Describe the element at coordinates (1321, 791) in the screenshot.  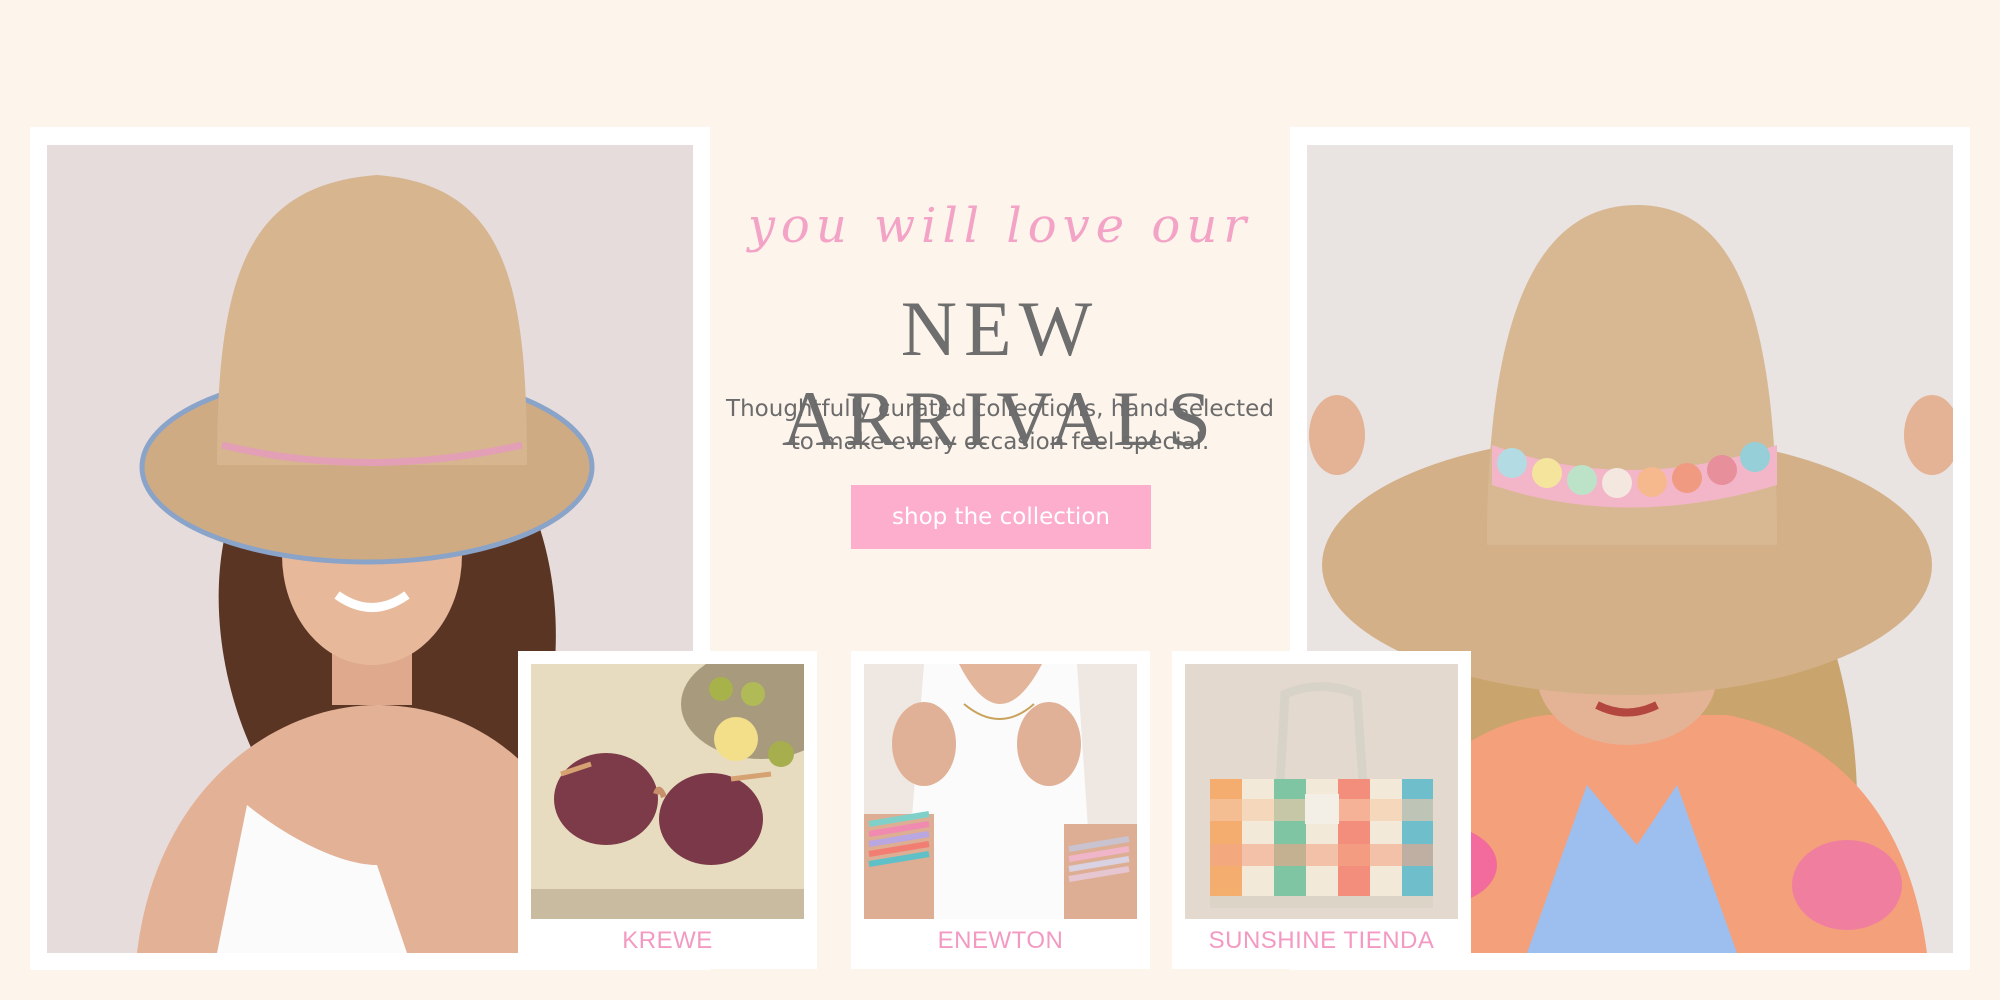
I see `plaid-tote-bag-image` at that location.